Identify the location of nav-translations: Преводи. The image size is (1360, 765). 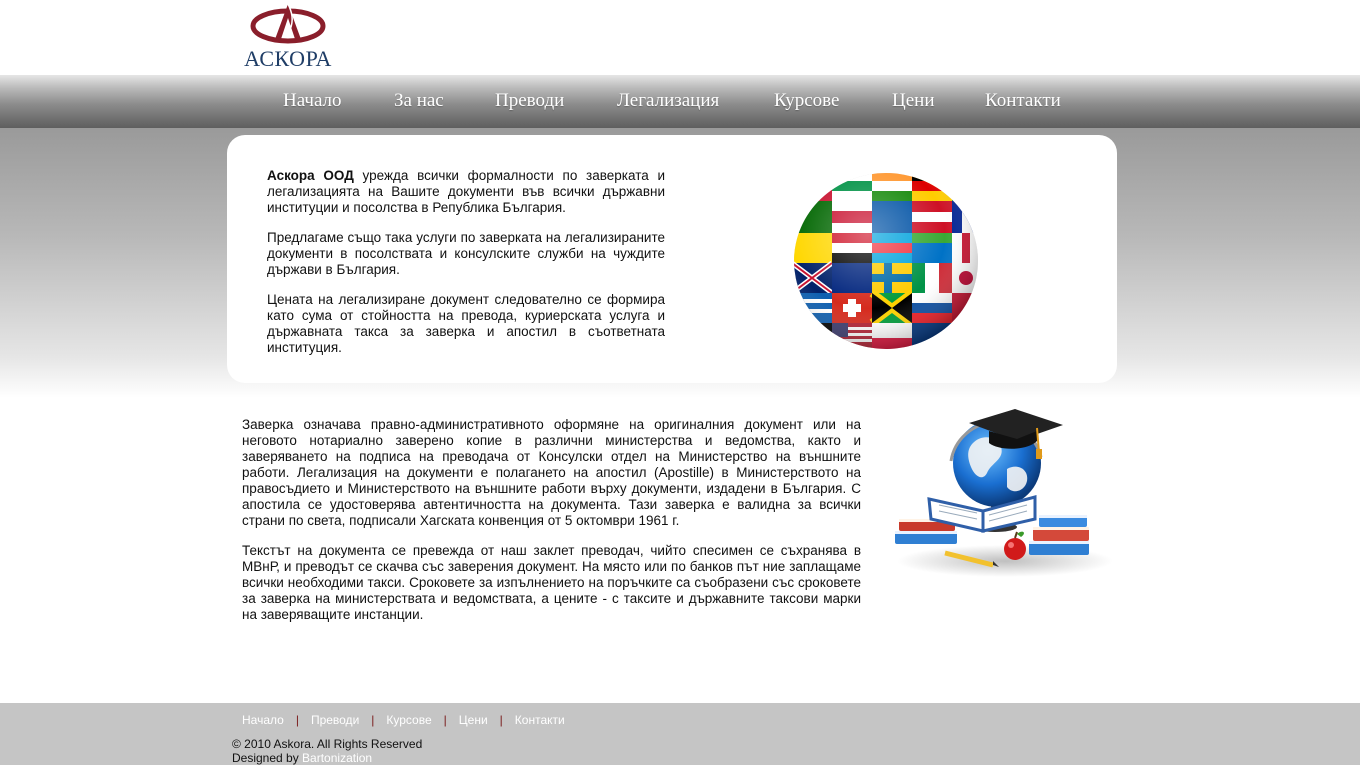
(529, 101).